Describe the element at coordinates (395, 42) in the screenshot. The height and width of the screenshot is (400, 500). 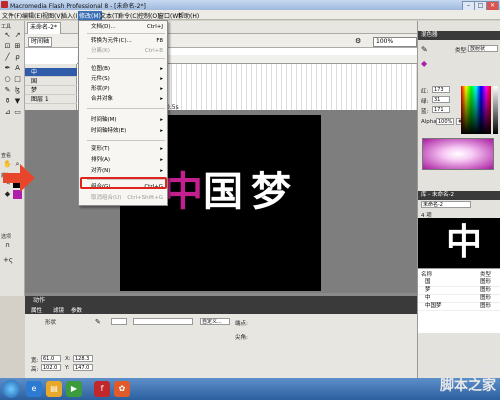
I see `zoom-select: 100%` at that location.